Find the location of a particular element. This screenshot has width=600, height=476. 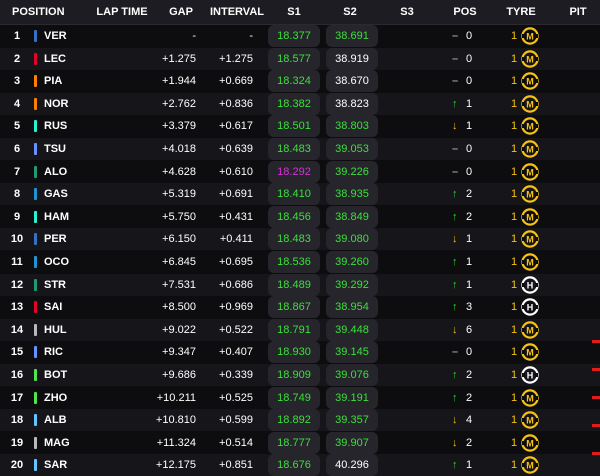

gap-value: +6.150 is located at coordinates (179, 239).